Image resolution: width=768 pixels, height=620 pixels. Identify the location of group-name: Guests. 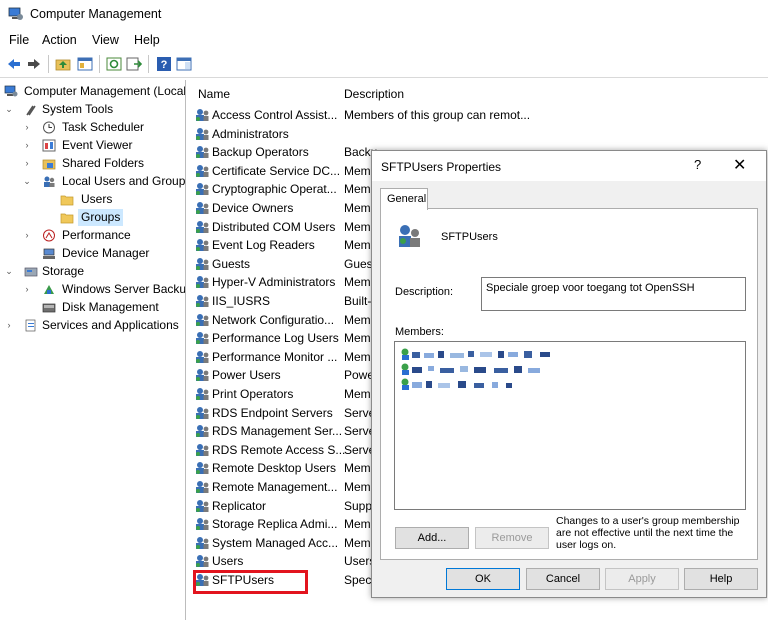
(231, 263).